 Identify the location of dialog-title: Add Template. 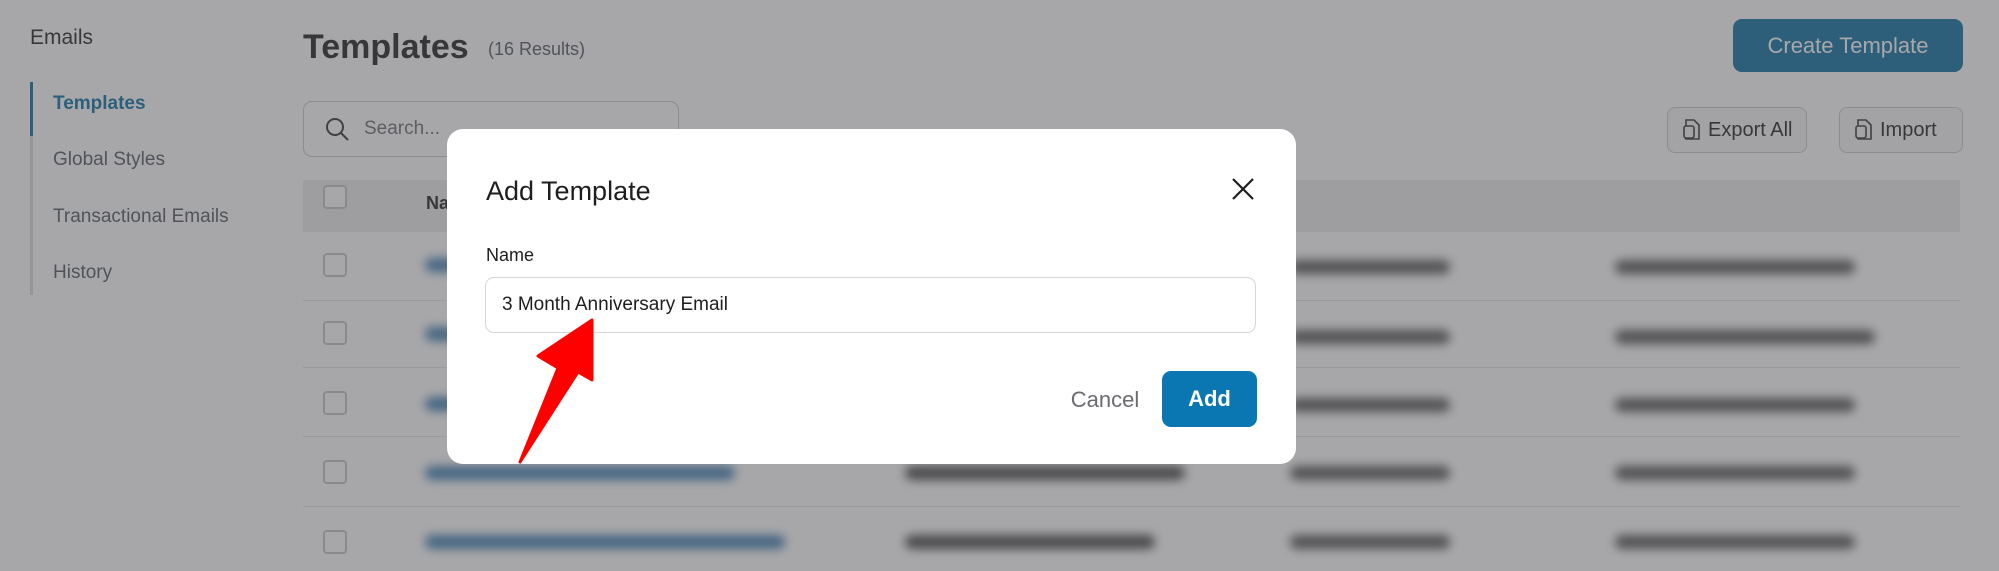
(568, 191).